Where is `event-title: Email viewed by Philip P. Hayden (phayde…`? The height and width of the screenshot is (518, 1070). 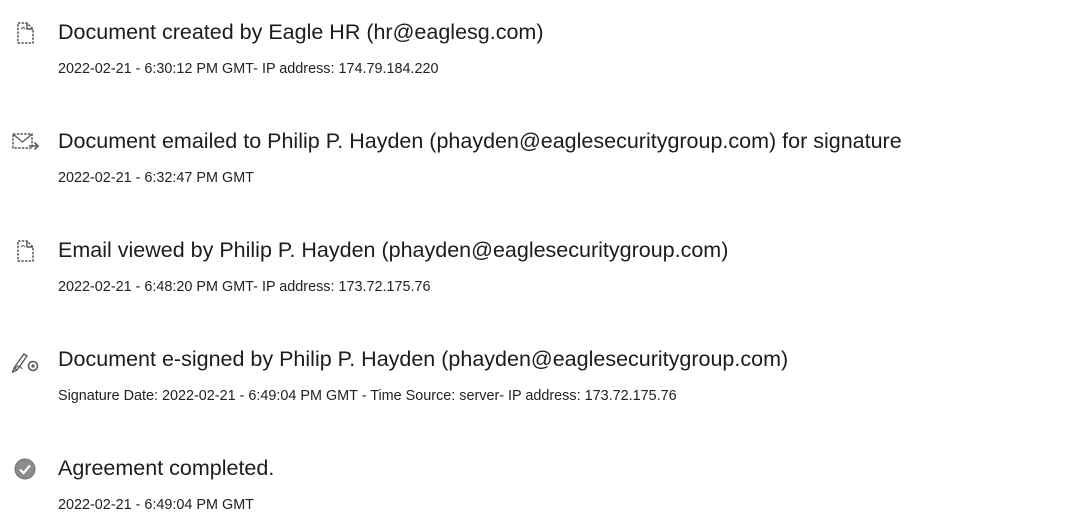
event-title: Email viewed by Philip P. Hayden (phayde… is located at coordinates (393, 250).